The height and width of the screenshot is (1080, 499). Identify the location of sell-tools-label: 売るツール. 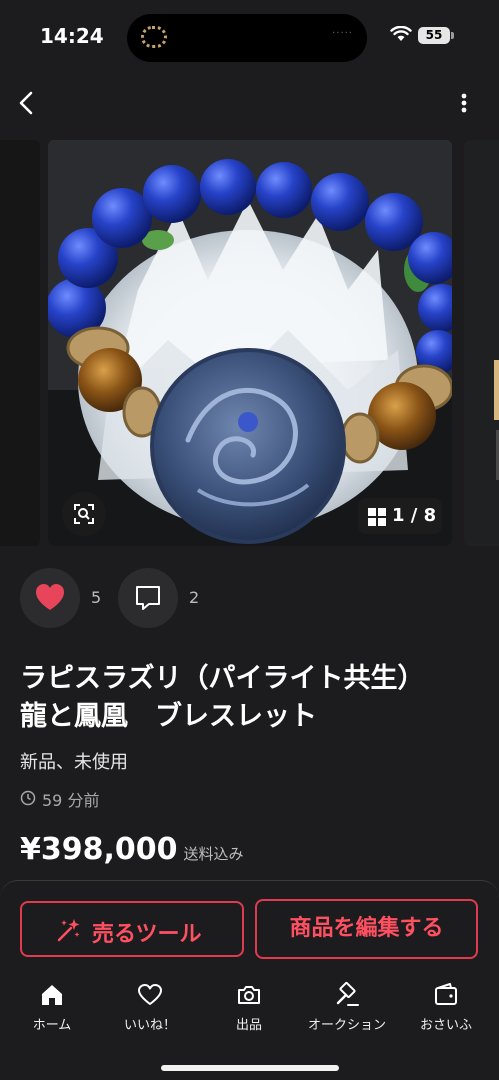
(147, 934).